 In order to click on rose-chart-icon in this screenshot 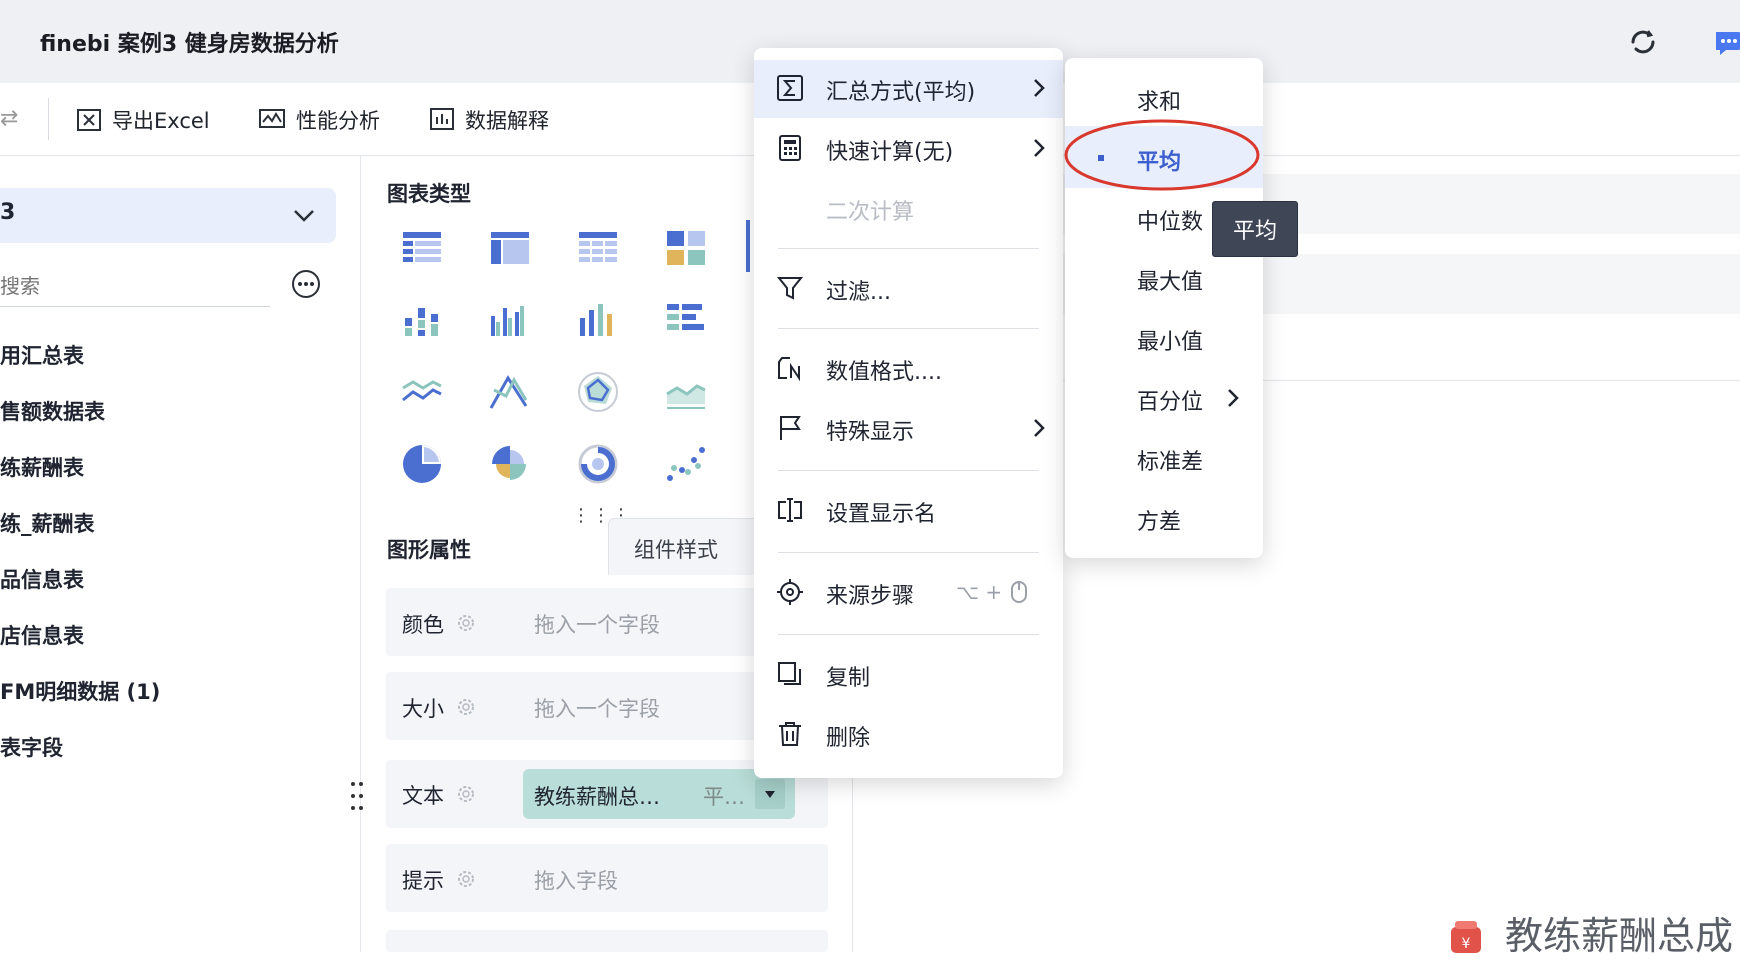, I will do `click(510, 464)`.